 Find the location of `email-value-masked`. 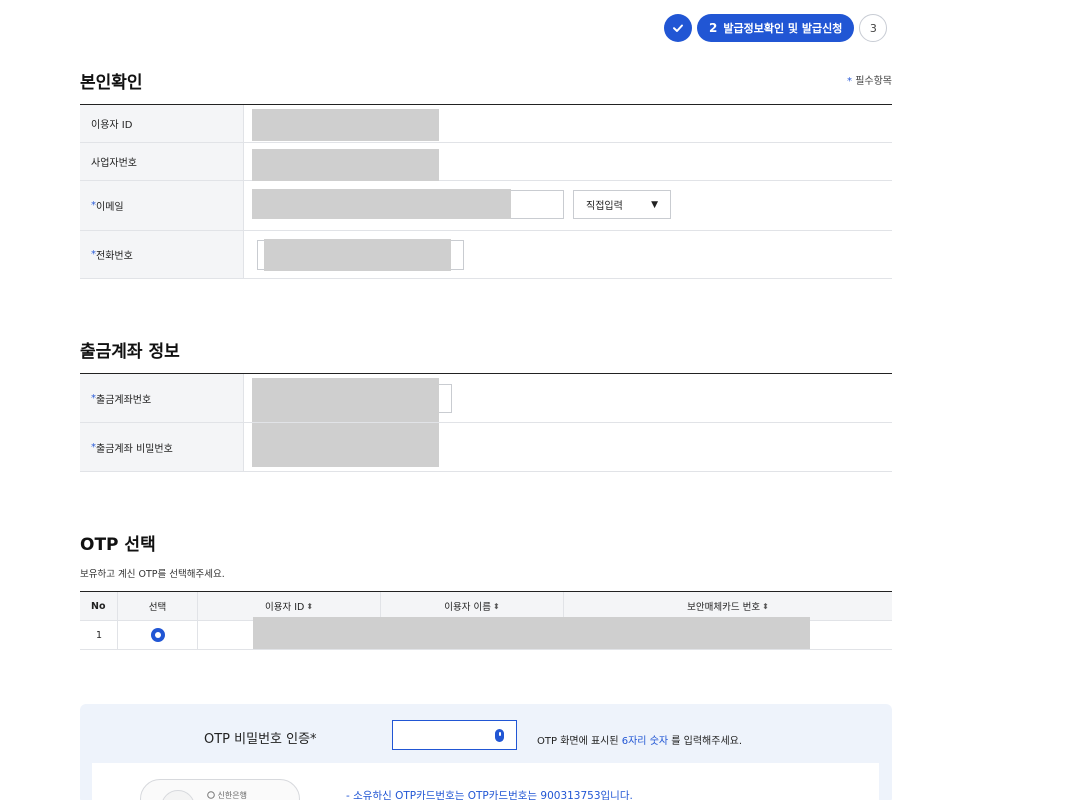

email-value-masked is located at coordinates (381, 204).